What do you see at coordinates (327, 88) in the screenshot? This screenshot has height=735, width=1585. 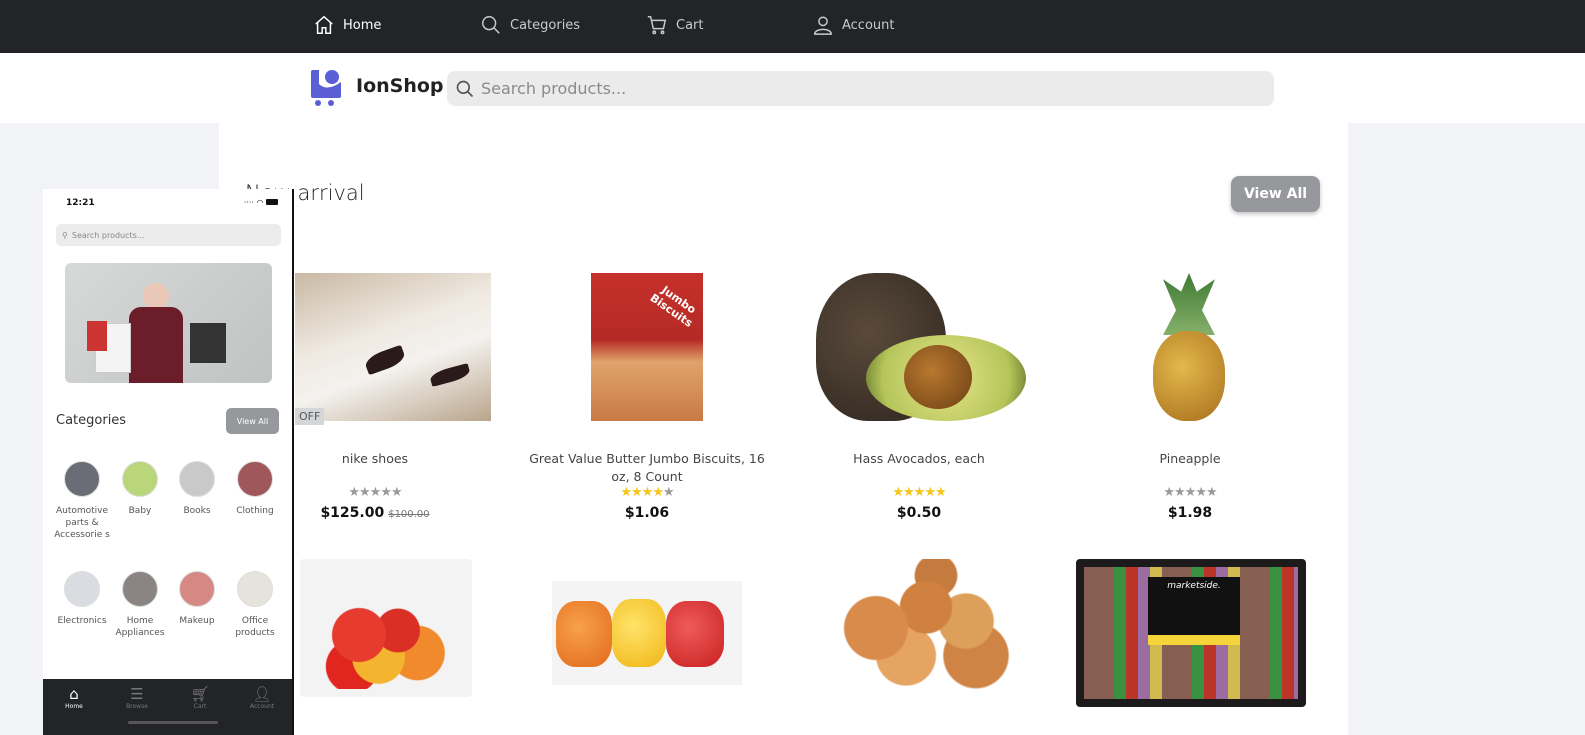 I see `logo-icon` at bounding box center [327, 88].